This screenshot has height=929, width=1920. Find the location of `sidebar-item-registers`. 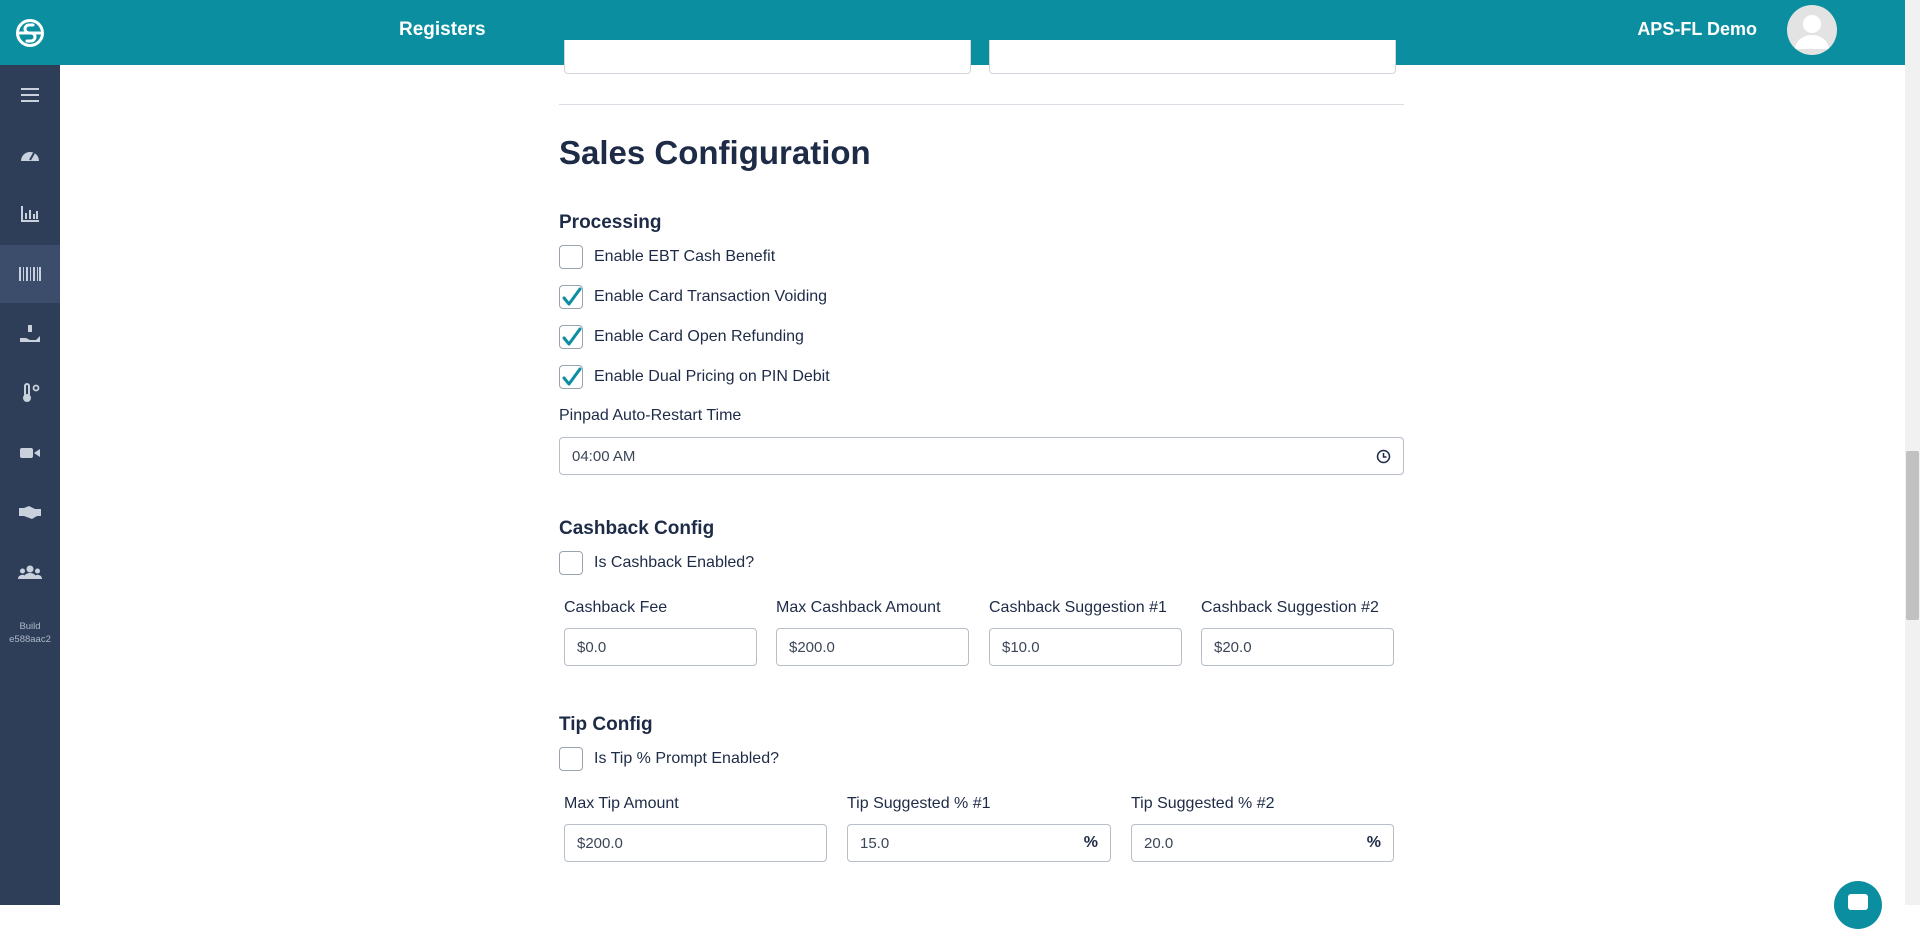

sidebar-item-registers is located at coordinates (30, 274).